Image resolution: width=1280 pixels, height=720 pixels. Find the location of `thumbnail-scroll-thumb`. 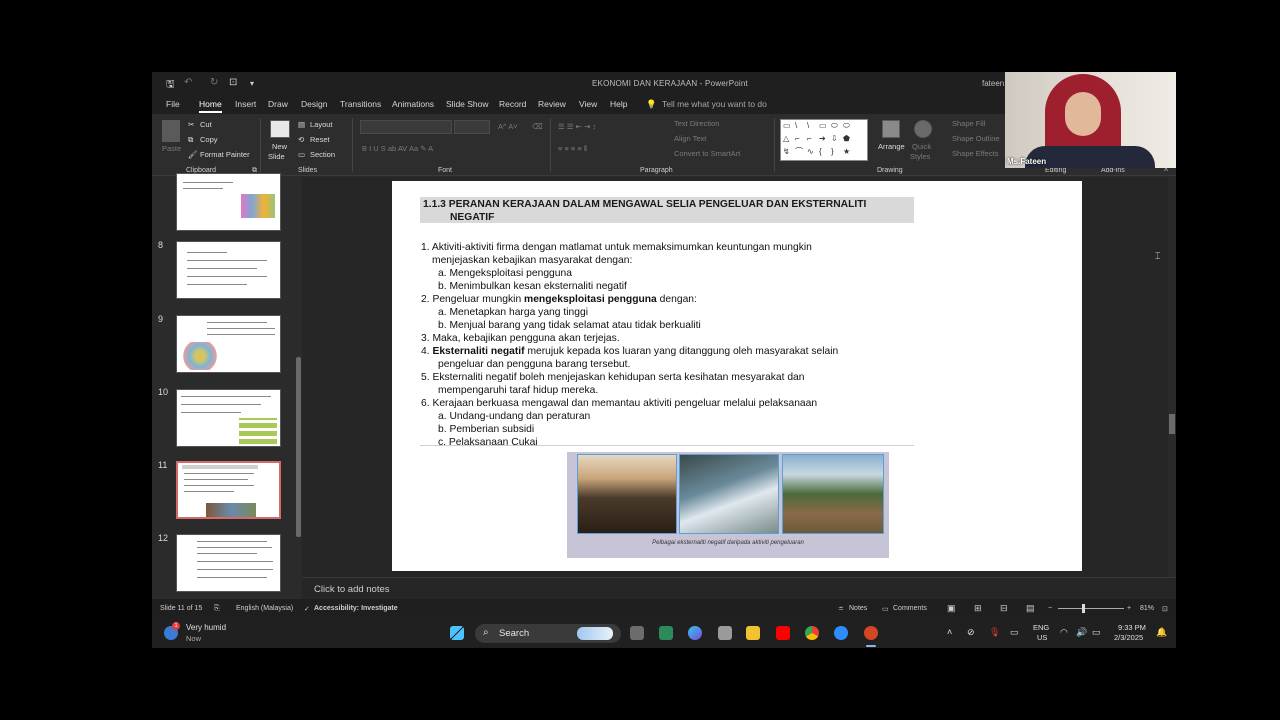

thumbnail-scroll-thumb is located at coordinates (298, 447).